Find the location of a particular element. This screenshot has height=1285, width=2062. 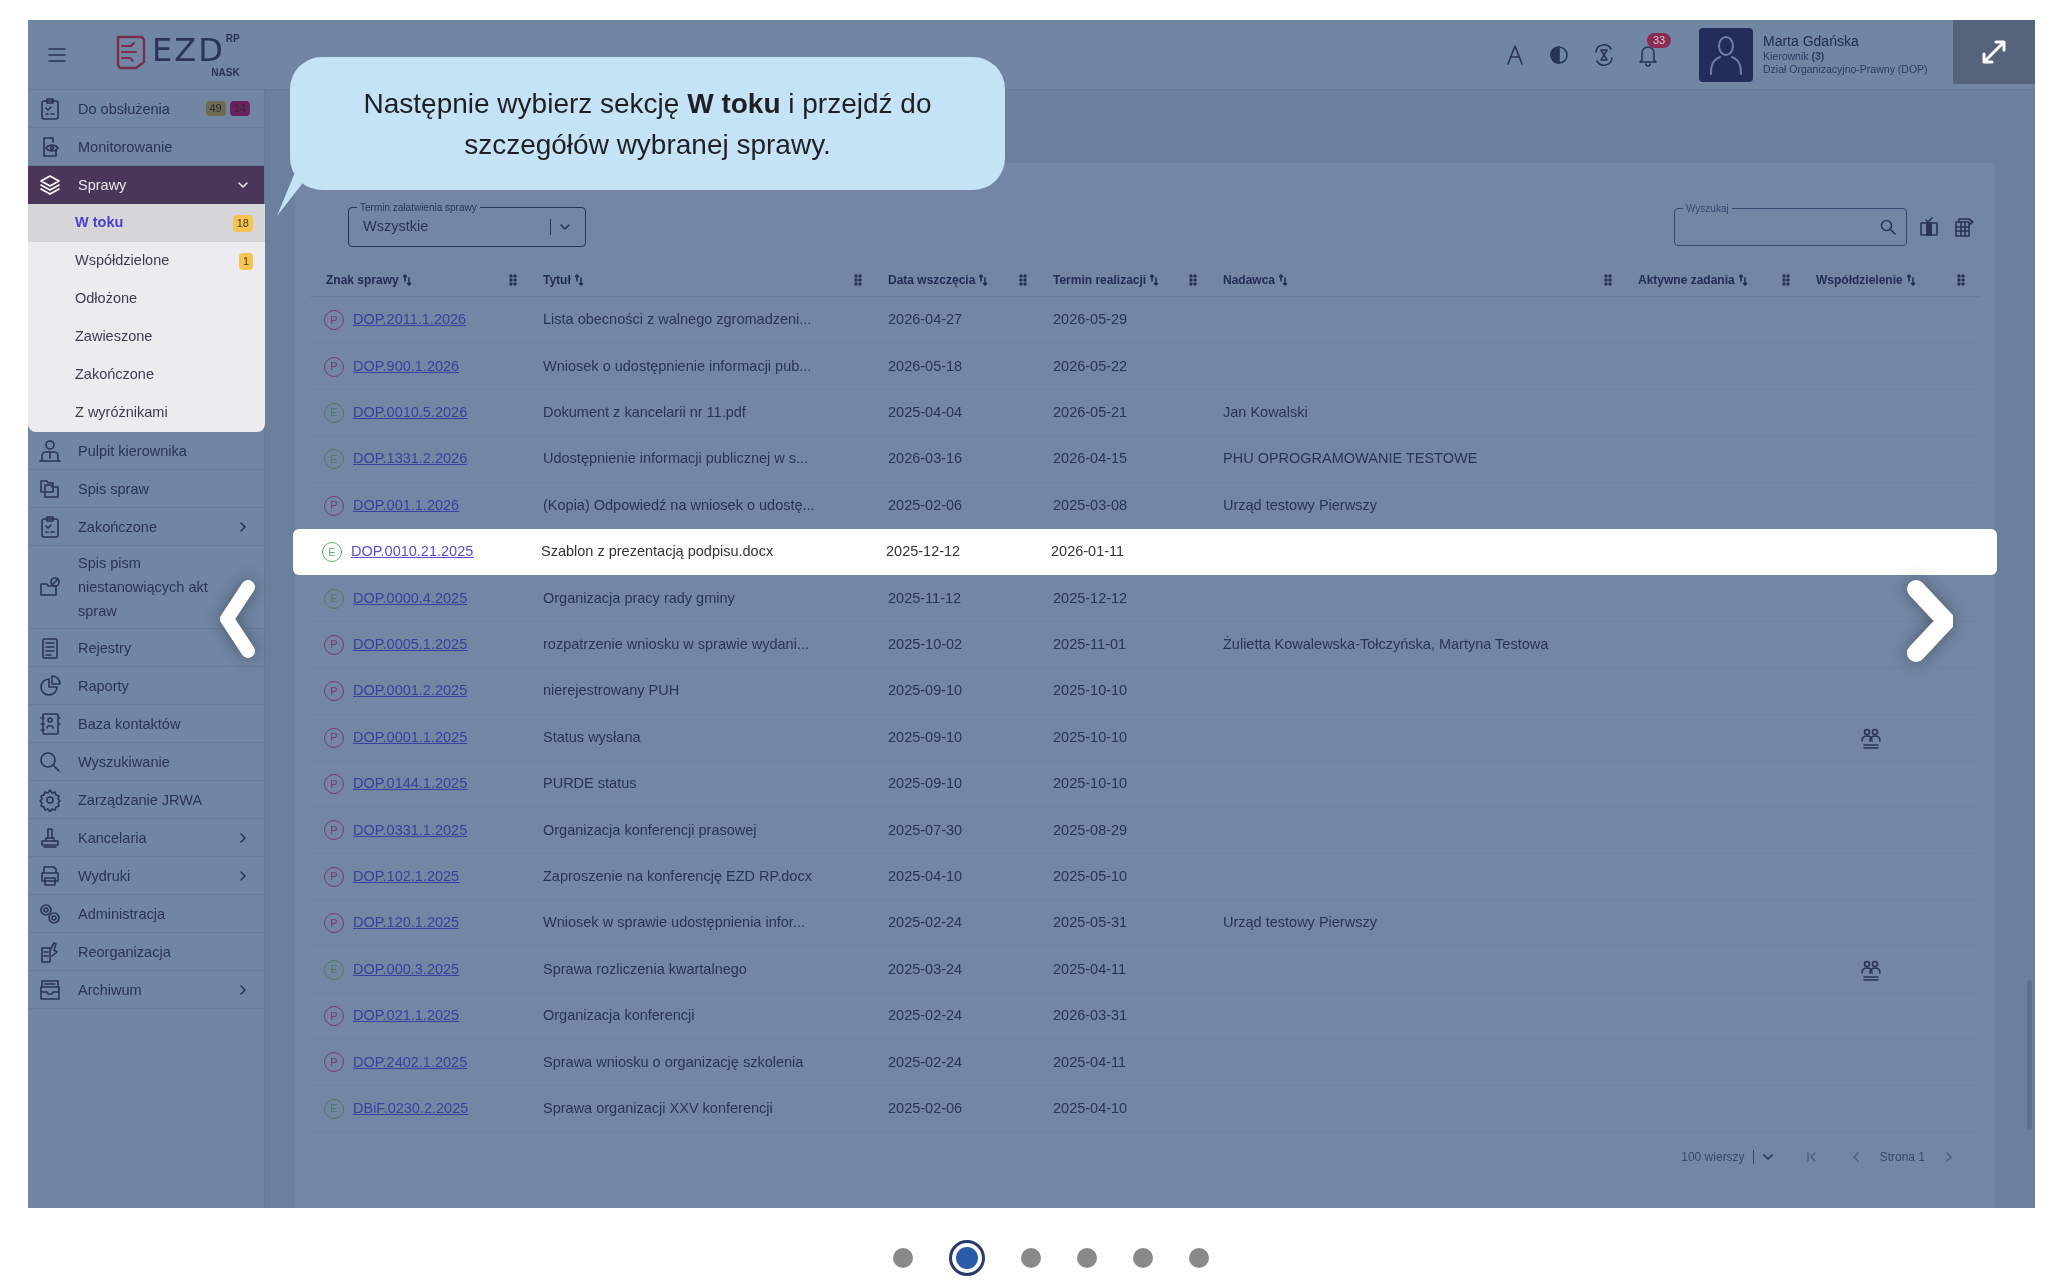

table-row: E DOP.1331.2.2026 Udostępnienie informacji publicznej w s... 2026-03-16 2026-04-15 PHU OPROGRAMOWANIE TESTOWE is located at coordinates (1145, 459).